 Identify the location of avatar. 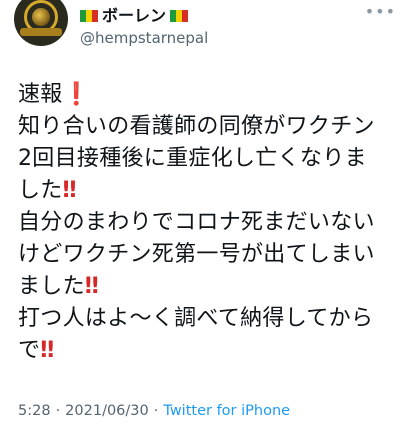
(41, 23).